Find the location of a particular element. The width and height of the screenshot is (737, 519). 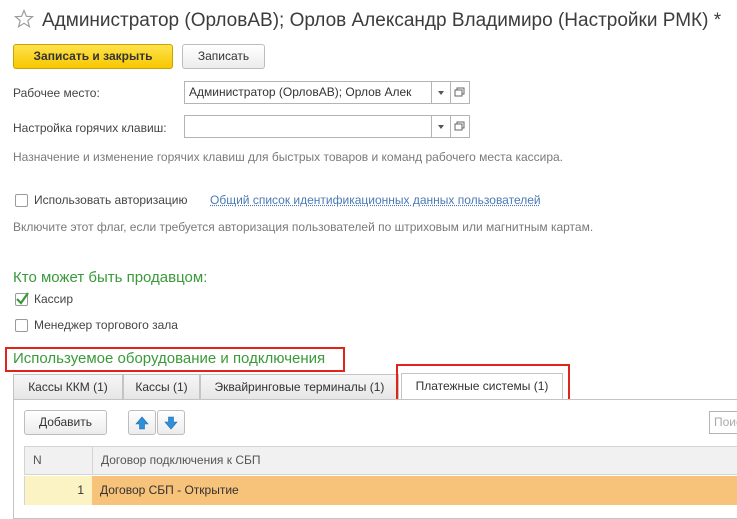

move-down-button is located at coordinates (171, 422).